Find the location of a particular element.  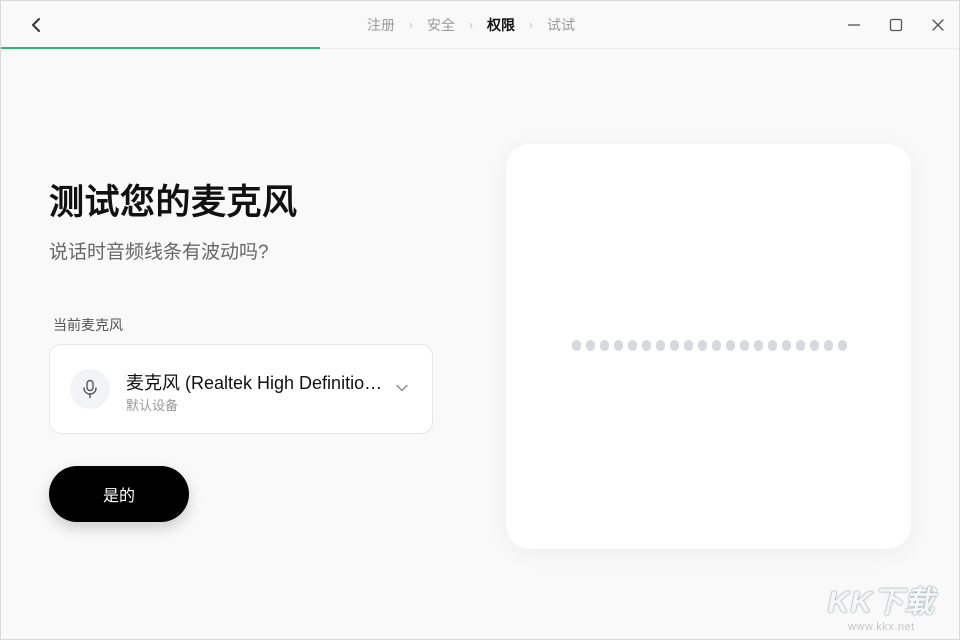

step-register: 注册 is located at coordinates (381, 25).